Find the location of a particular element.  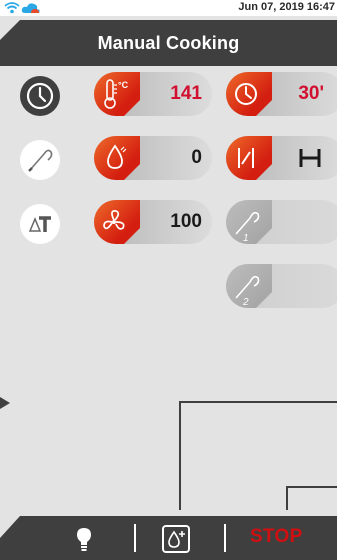

light-button is located at coordinates (84, 538).